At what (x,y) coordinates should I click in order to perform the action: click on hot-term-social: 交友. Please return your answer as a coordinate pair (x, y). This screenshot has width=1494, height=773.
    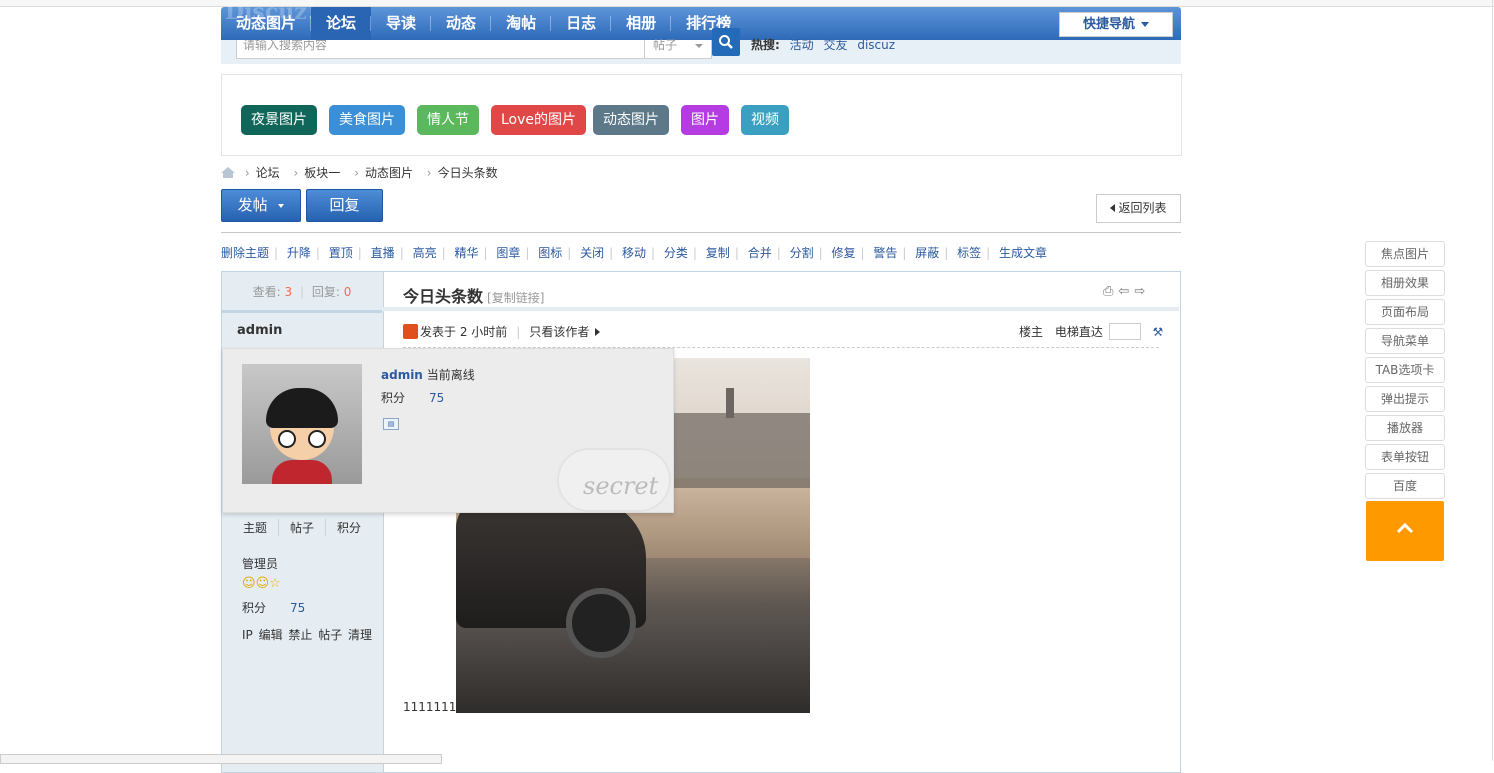
    Looking at the image, I should click on (835, 45).